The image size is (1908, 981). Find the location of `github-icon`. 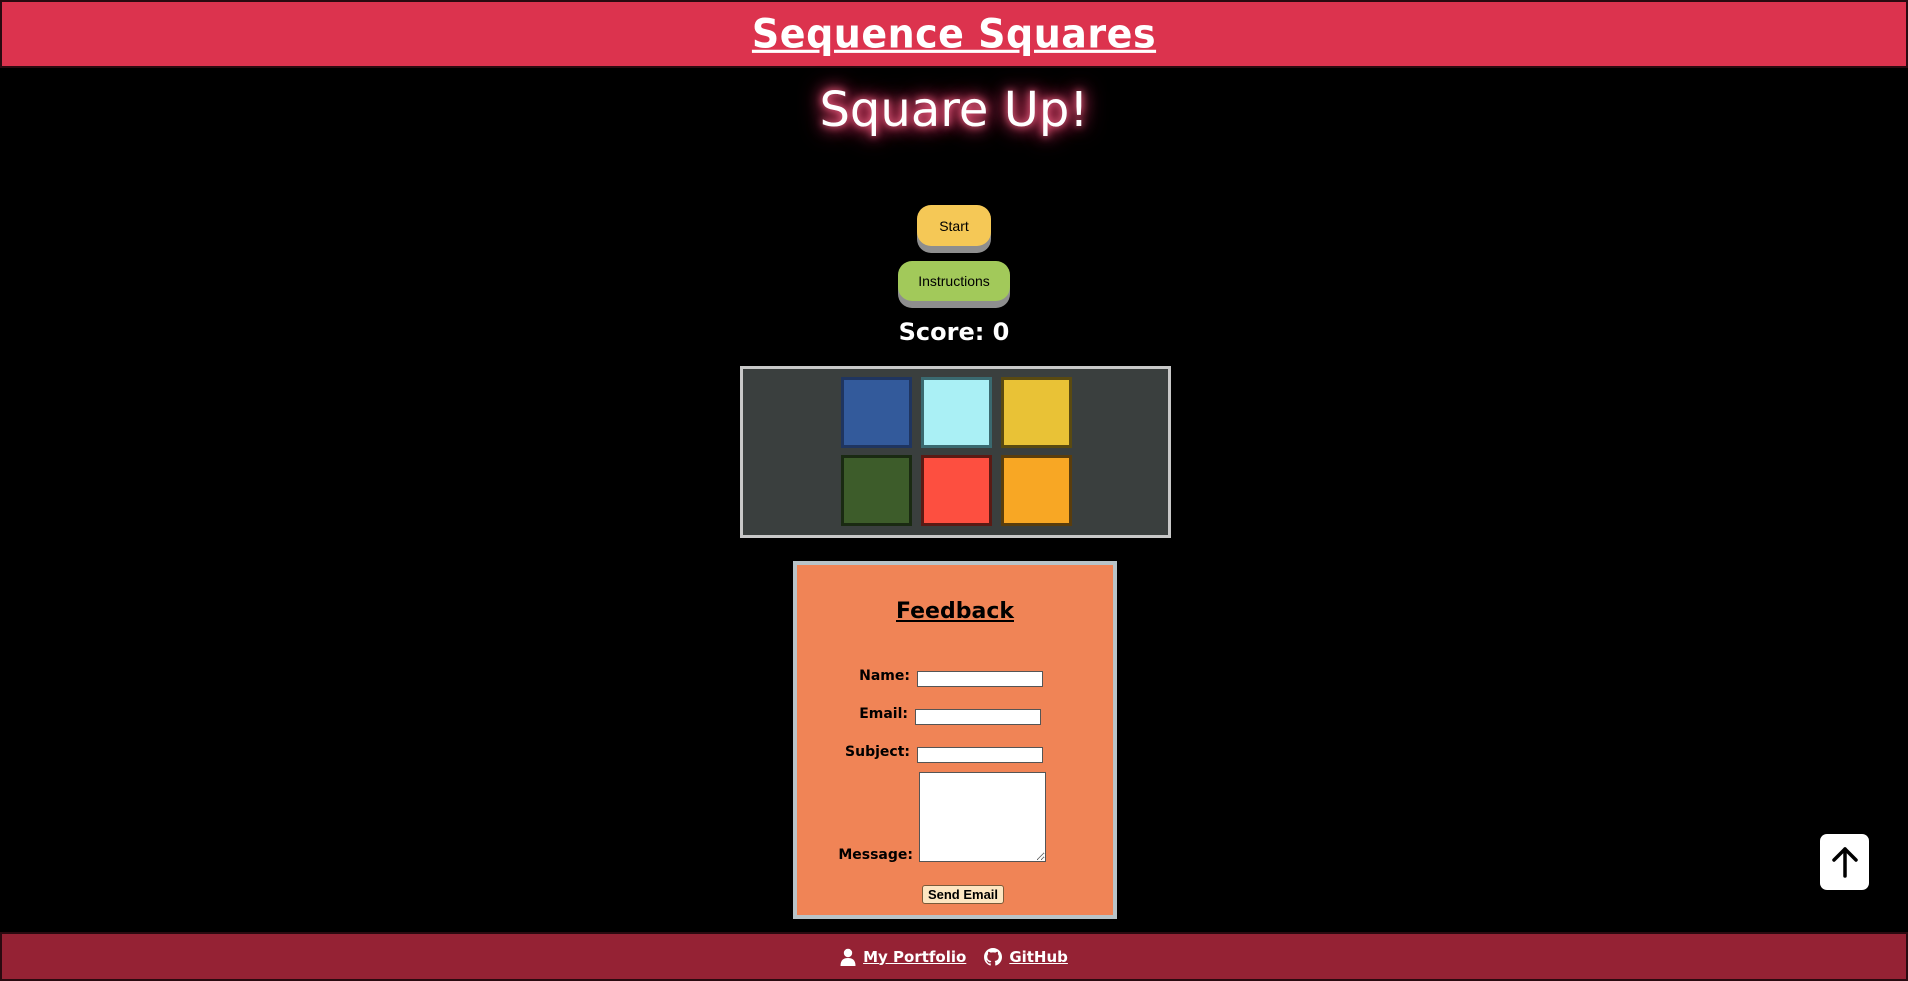

github-icon is located at coordinates (993, 956).